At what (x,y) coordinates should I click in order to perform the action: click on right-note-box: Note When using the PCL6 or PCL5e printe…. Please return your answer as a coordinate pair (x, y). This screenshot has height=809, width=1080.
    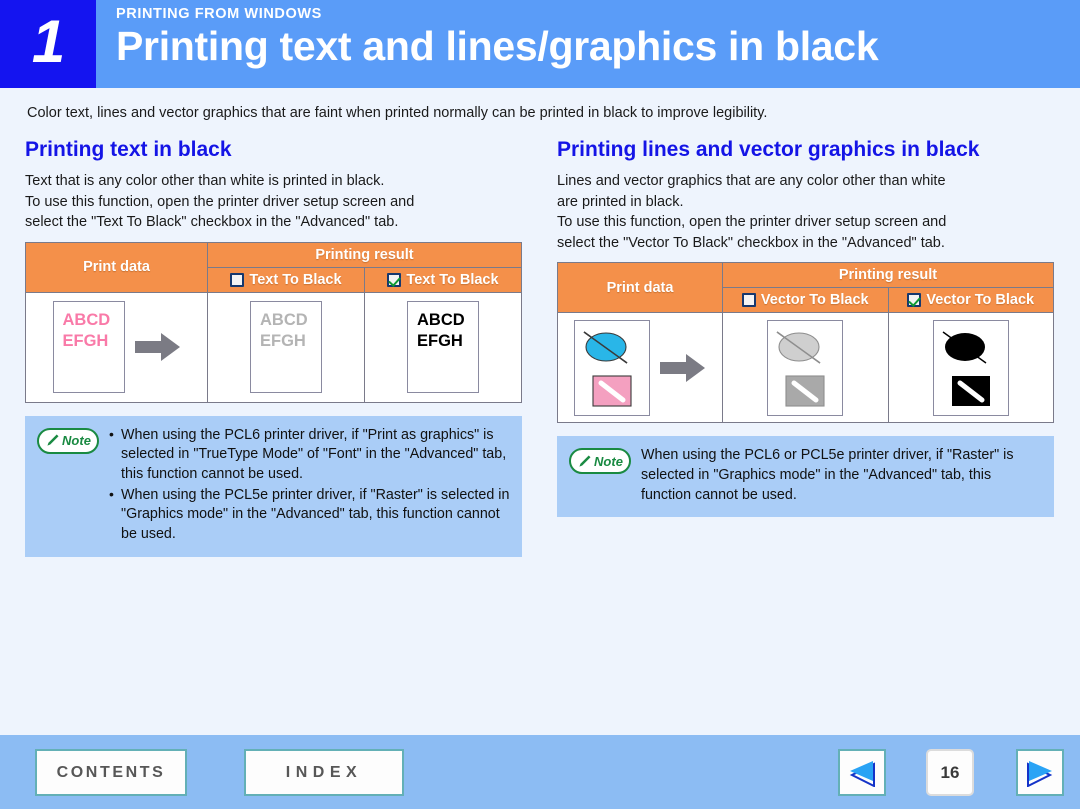
    Looking at the image, I should click on (805, 477).